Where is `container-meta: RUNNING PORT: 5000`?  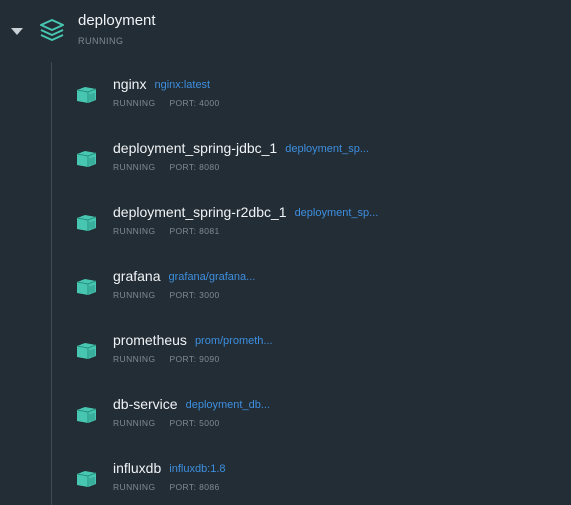
container-meta: RUNNING PORT: 5000 is located at coordinates (166, 423).